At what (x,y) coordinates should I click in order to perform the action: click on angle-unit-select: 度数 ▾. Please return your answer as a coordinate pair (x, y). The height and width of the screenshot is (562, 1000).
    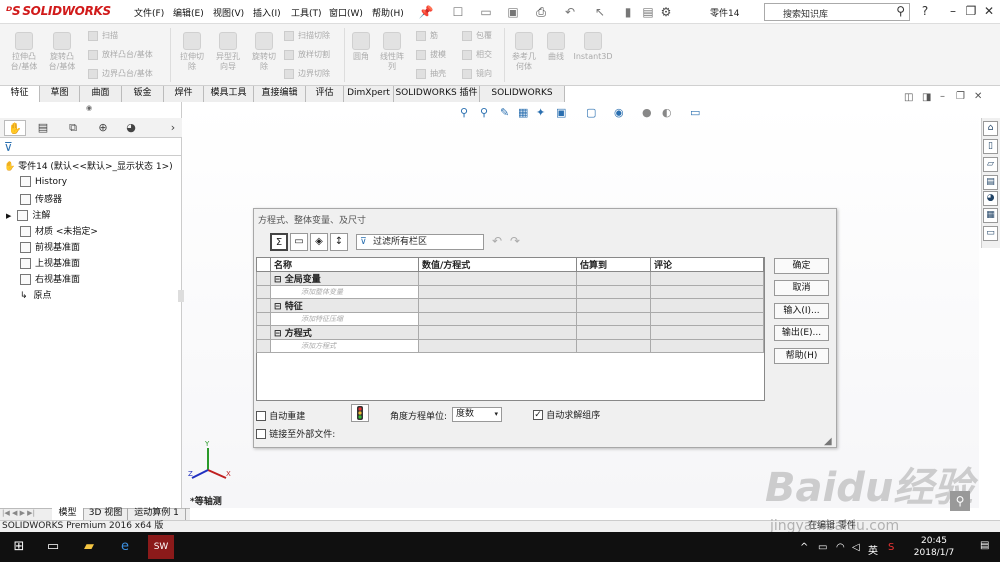
    Looking at the image, I should click on (477, 414).